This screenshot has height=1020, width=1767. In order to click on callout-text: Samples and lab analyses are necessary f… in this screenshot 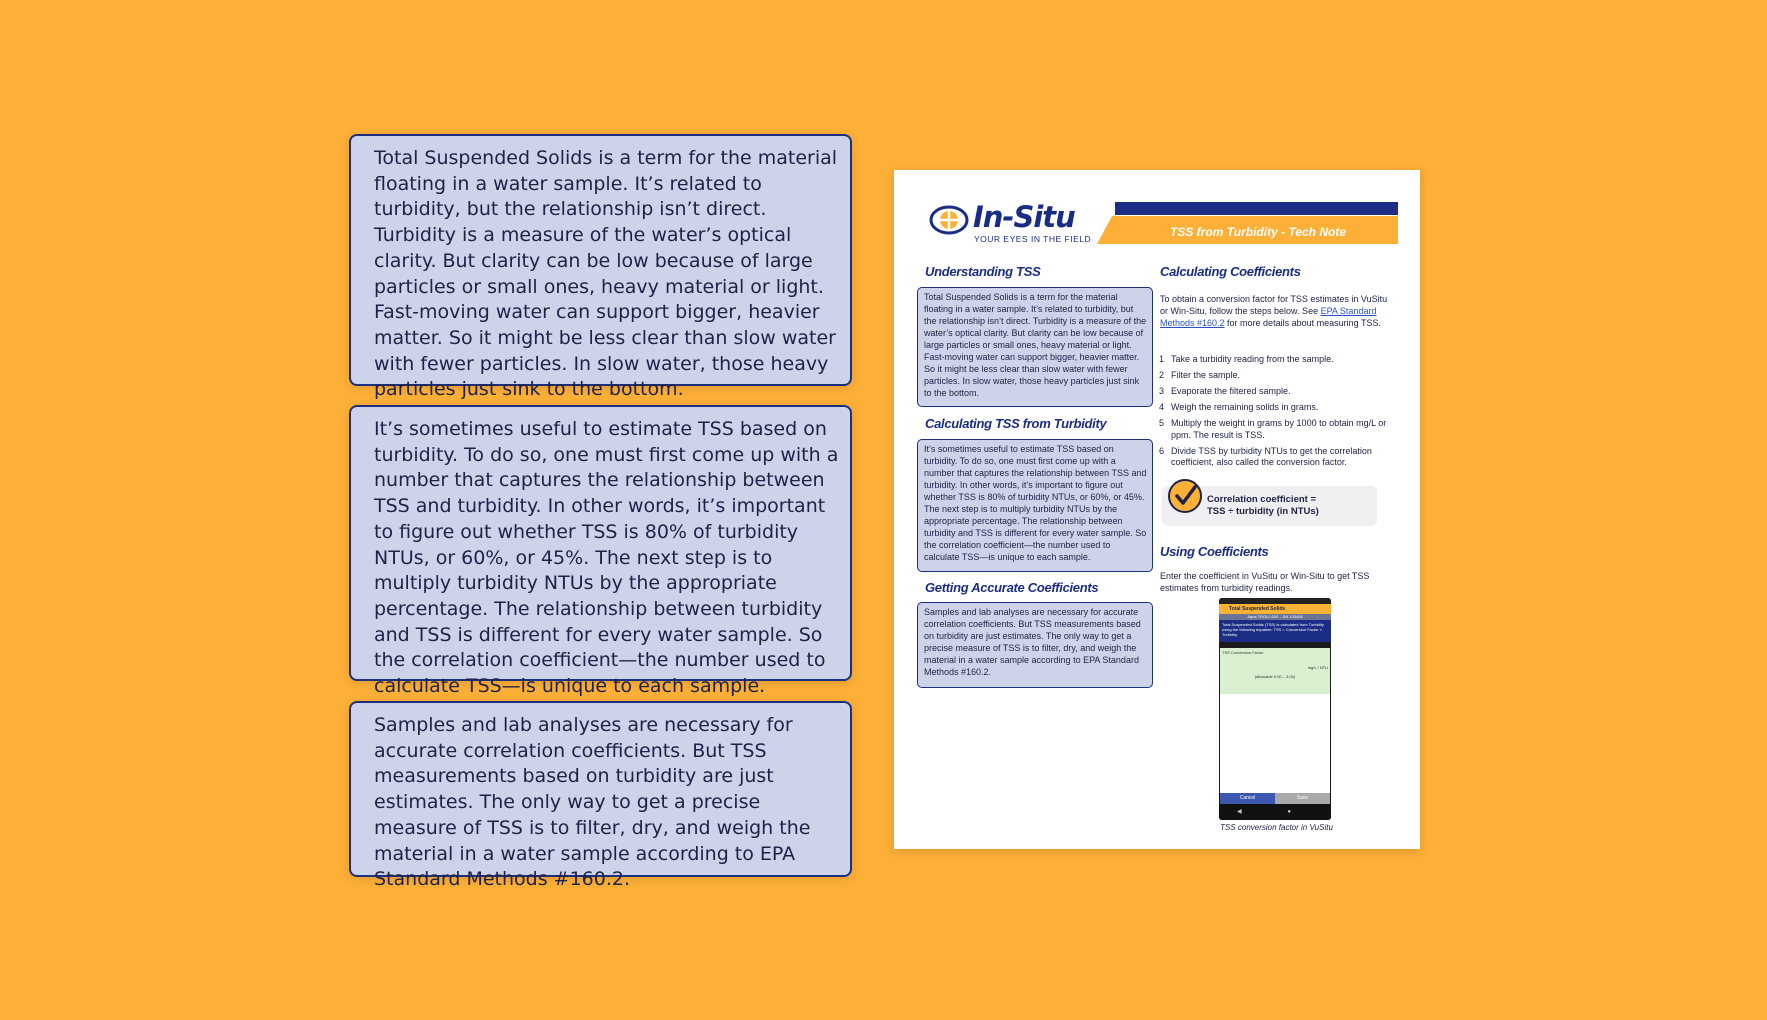, I will do `click(592, 802)`.